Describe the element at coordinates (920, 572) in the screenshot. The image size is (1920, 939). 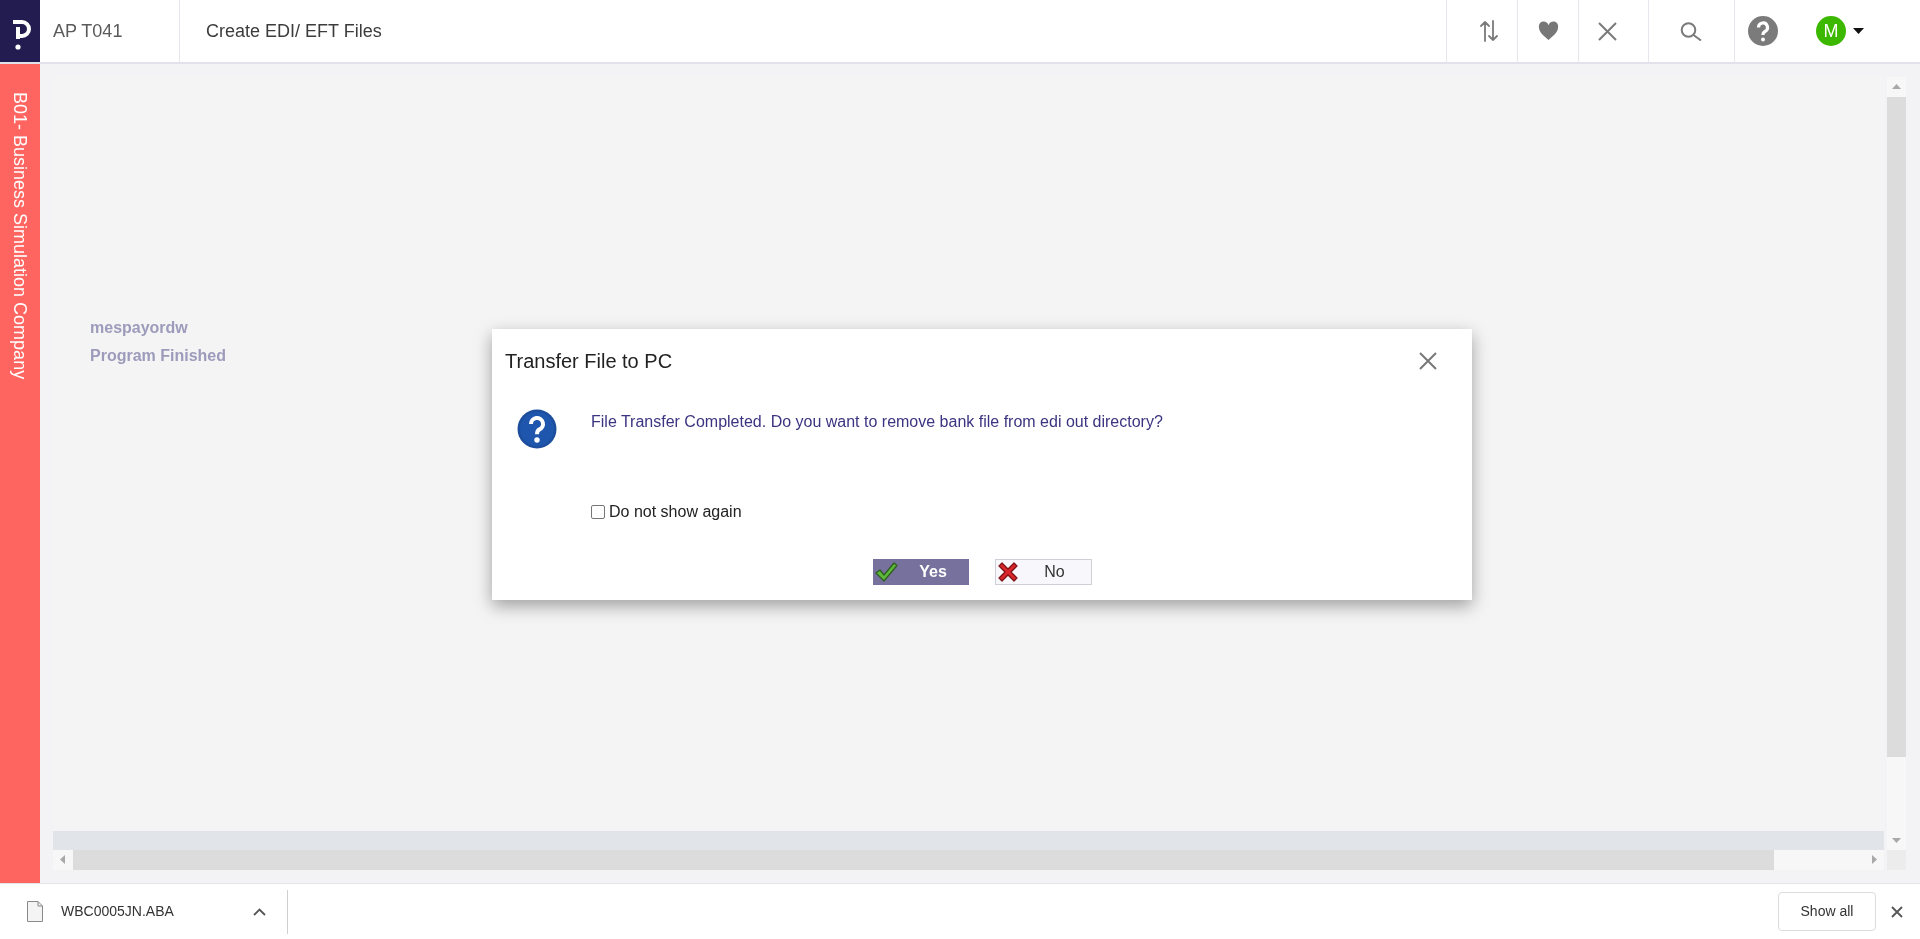
I see `yes-button: Yes` at that location.